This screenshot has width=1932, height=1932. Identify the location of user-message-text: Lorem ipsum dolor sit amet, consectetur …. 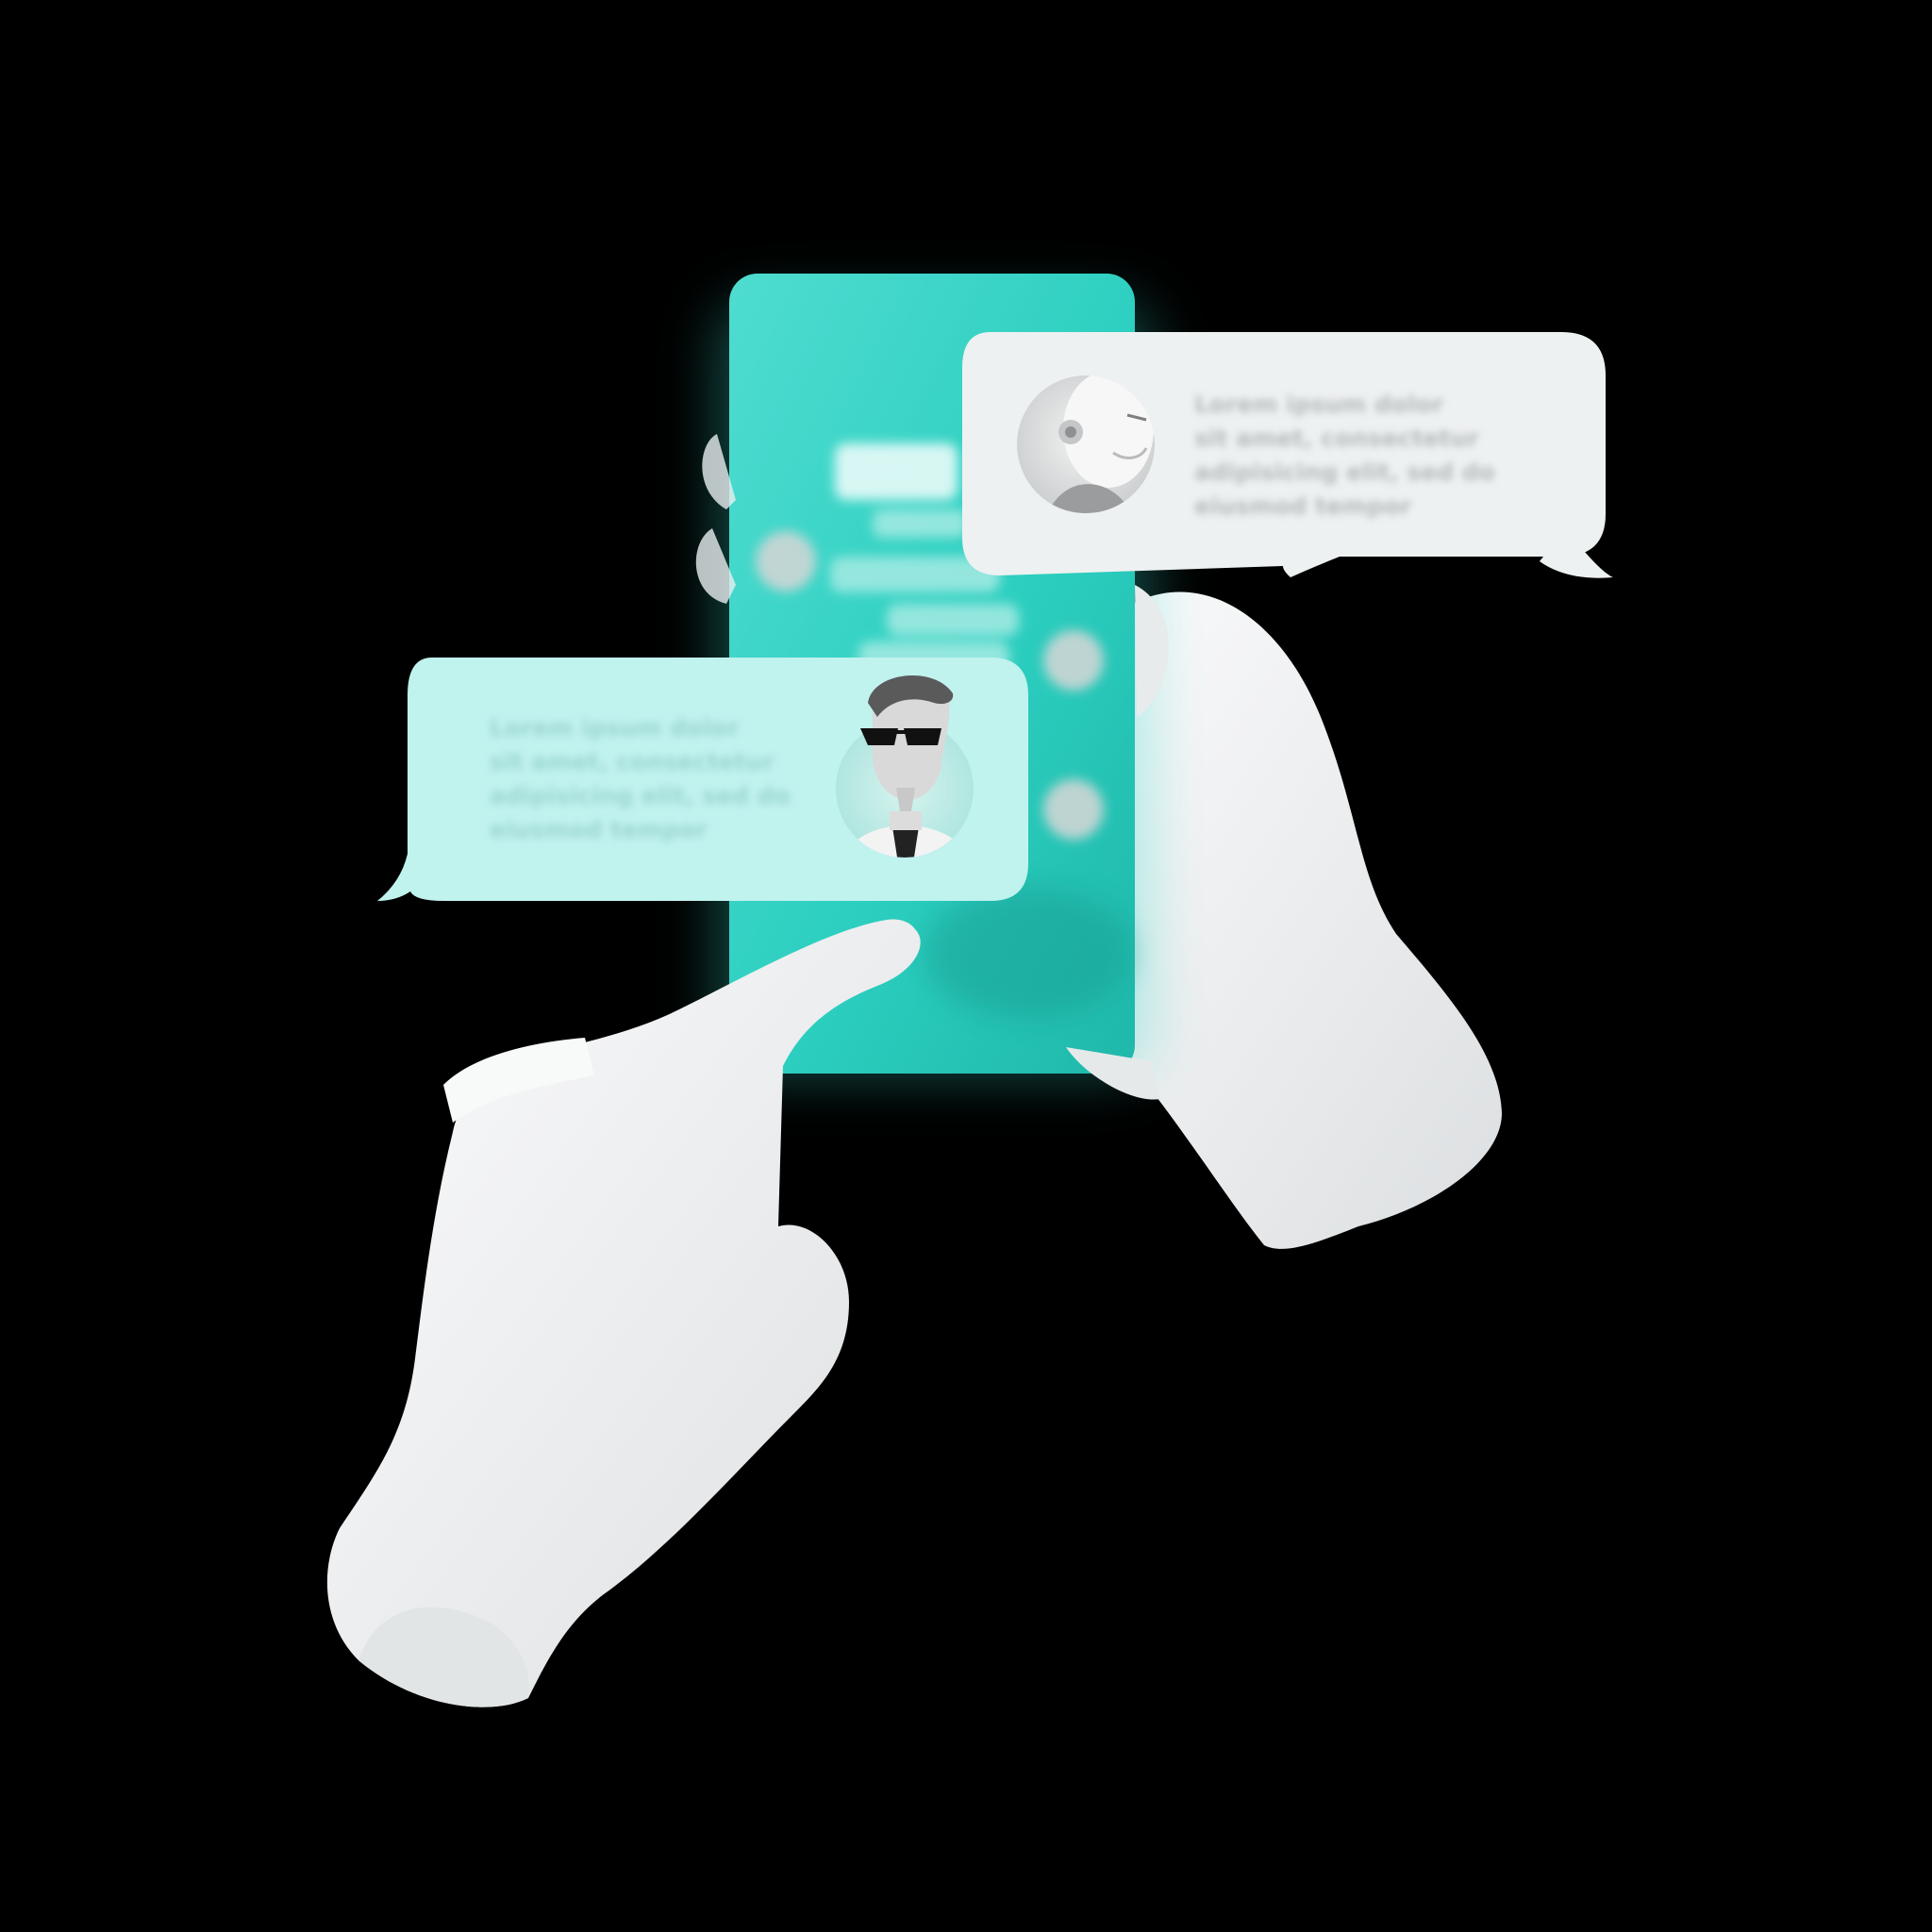
(640, 779).